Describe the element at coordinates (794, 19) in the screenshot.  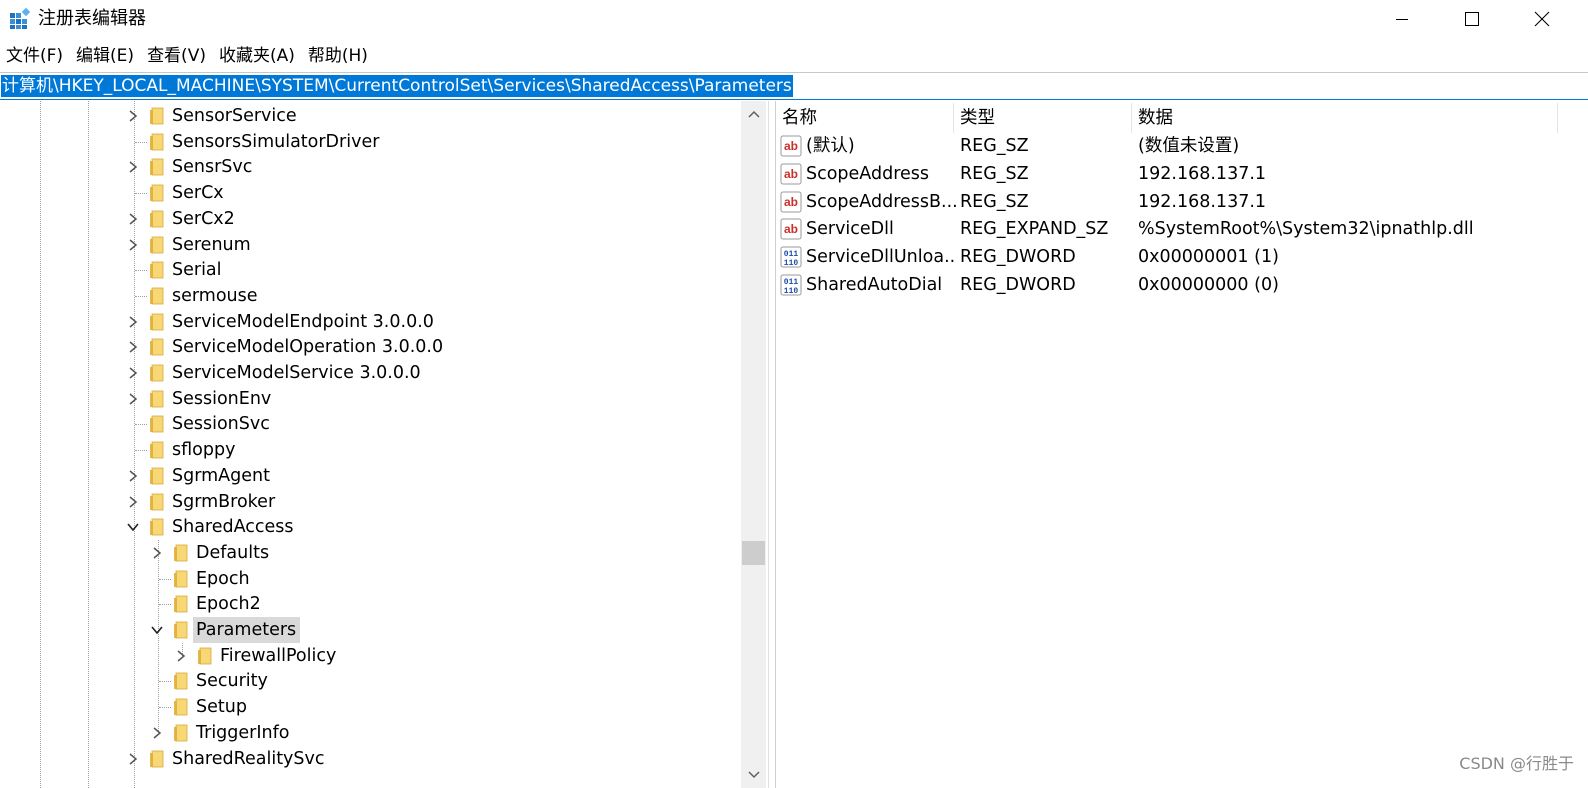
I see `title-bar: 注册表编辑器` at that location.